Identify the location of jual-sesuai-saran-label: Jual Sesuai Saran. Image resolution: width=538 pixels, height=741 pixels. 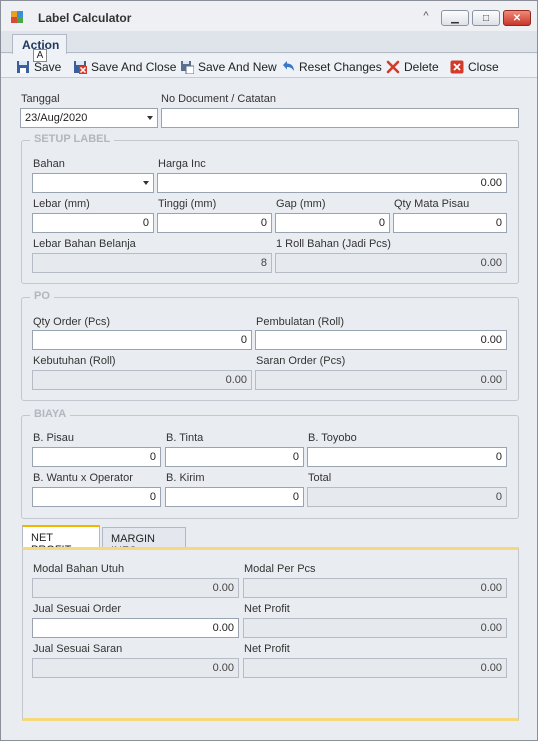
(78, 649).